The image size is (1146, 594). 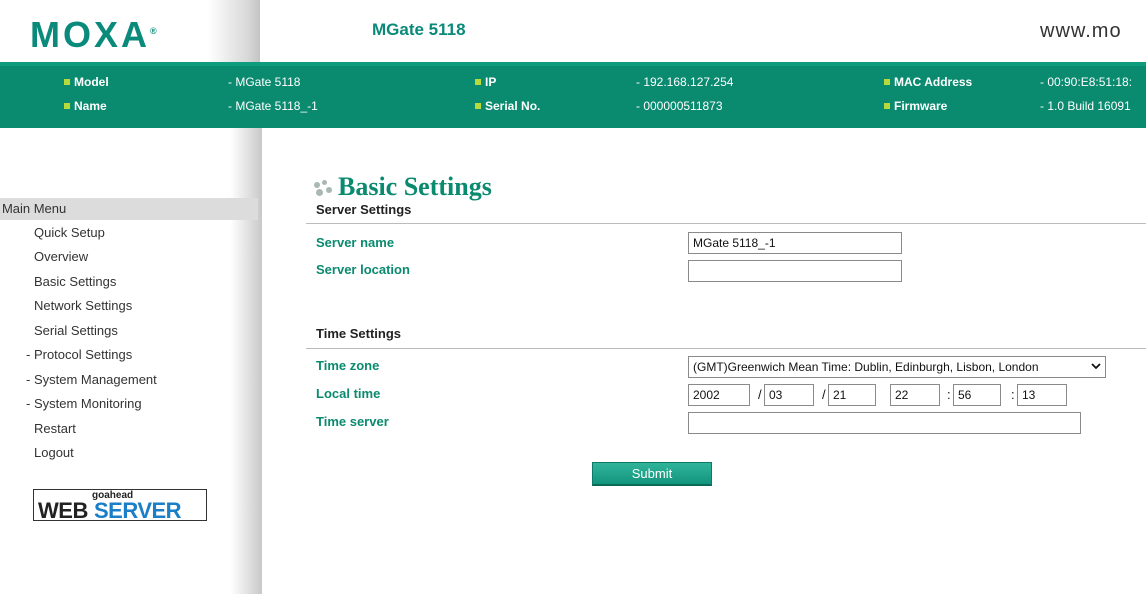 I want to click on model-label: Model, so click(x=86, y=82).